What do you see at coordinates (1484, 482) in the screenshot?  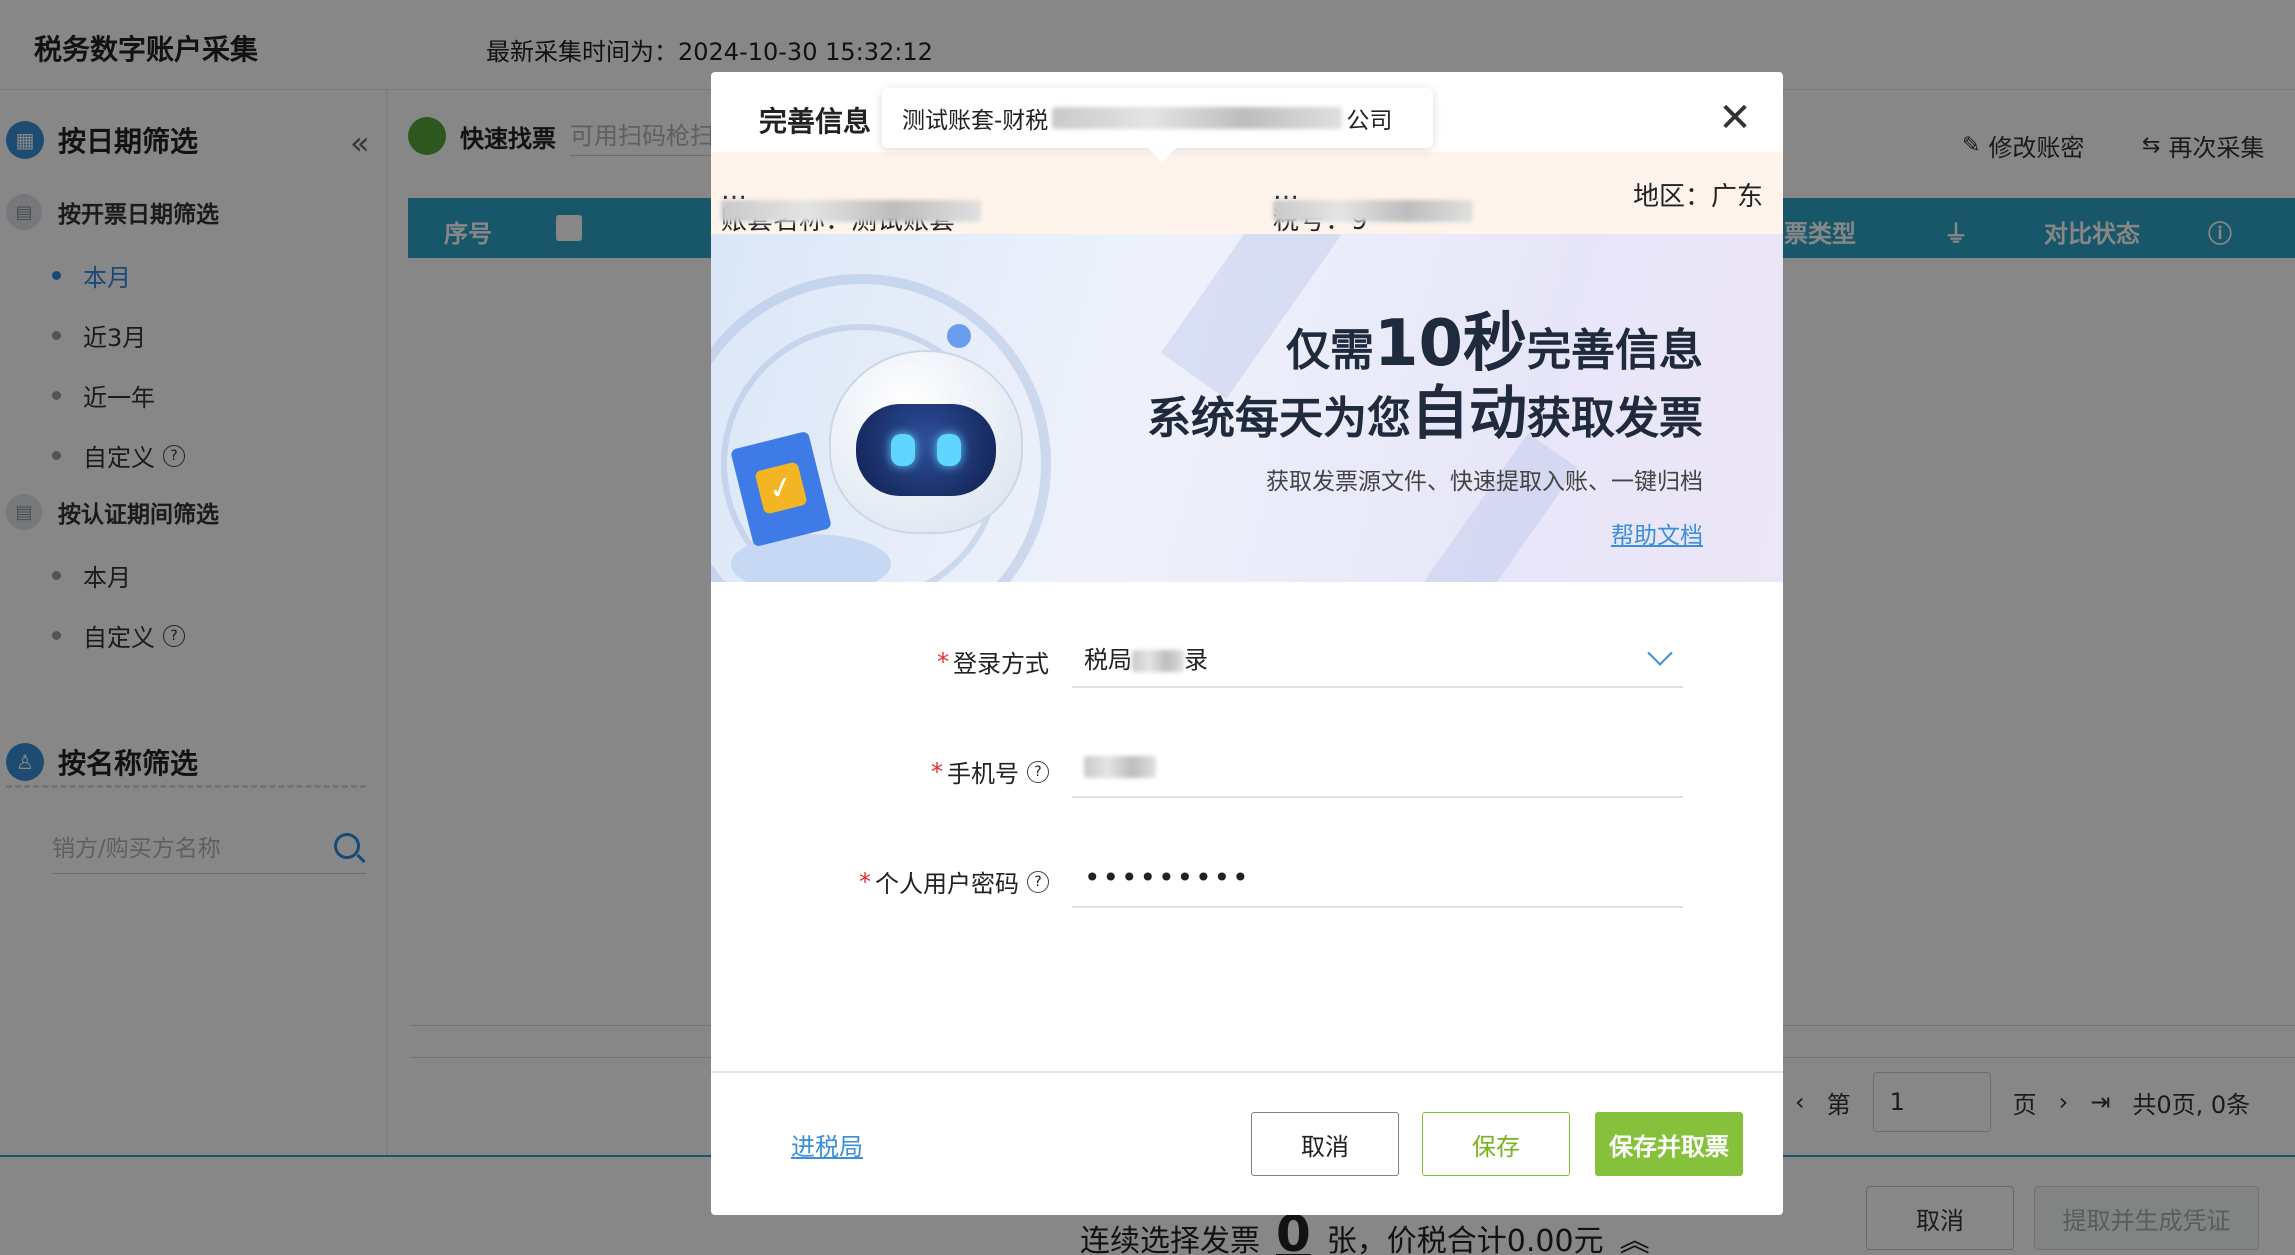 I see `banner-subtitle: 获取发票源文件、快速提取入账、一键归档` at bounding box center [1484, 482].